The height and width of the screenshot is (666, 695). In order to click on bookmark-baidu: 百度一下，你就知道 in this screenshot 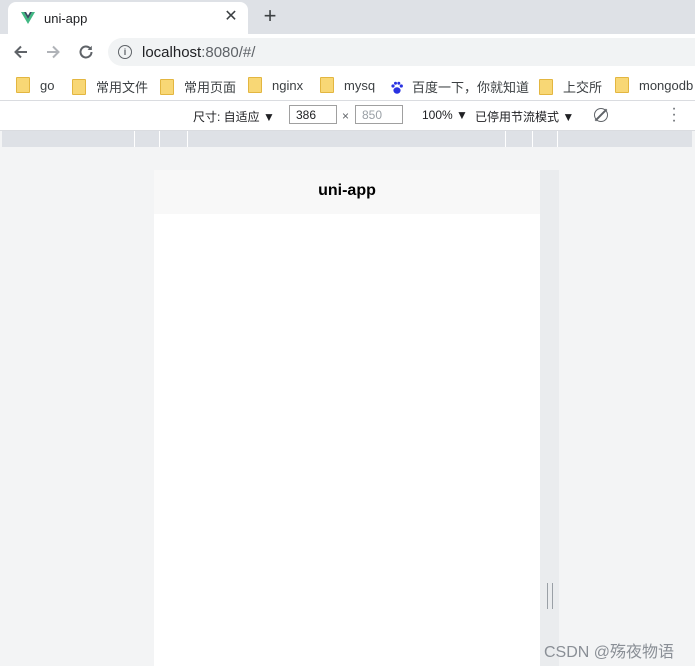, I will do `click(460, 86)`.